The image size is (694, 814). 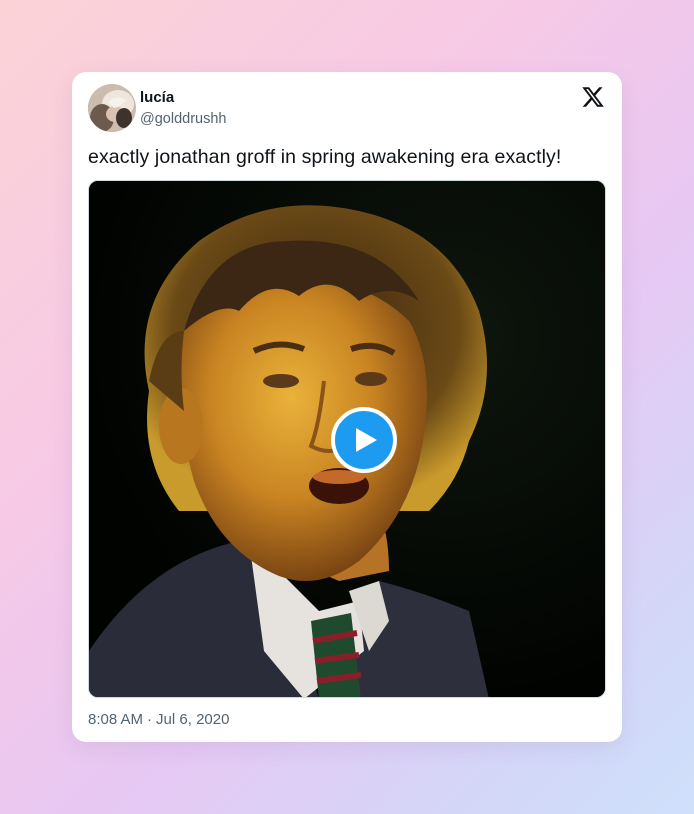 I want to click on user-handle: @golddrushh, so click(x=183, y=119).